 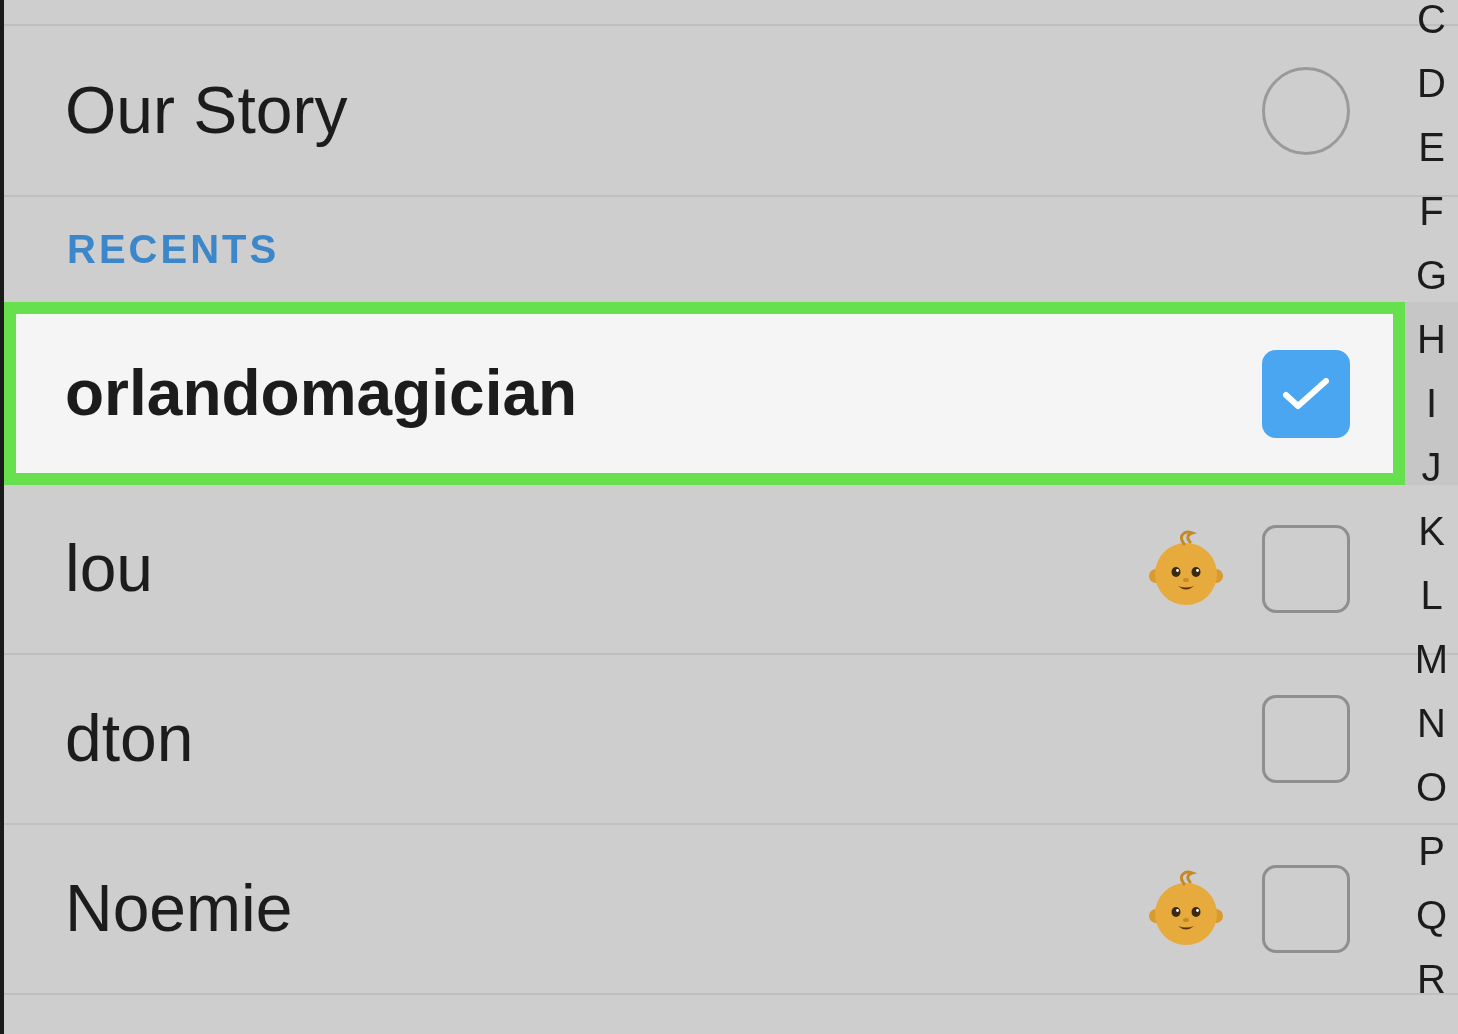 What do you see at coordinates (1431, 595) in the screenshot?
I see `index-letter: L` at bounding box center [1431, 595].